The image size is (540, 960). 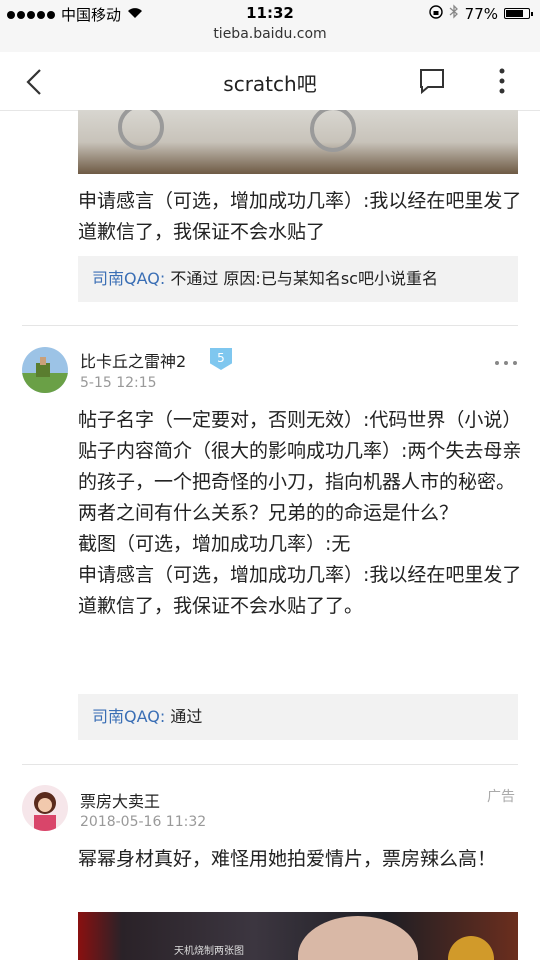 I want to click on page-url: tieba.baidu.com, so click(x=270, y=34).